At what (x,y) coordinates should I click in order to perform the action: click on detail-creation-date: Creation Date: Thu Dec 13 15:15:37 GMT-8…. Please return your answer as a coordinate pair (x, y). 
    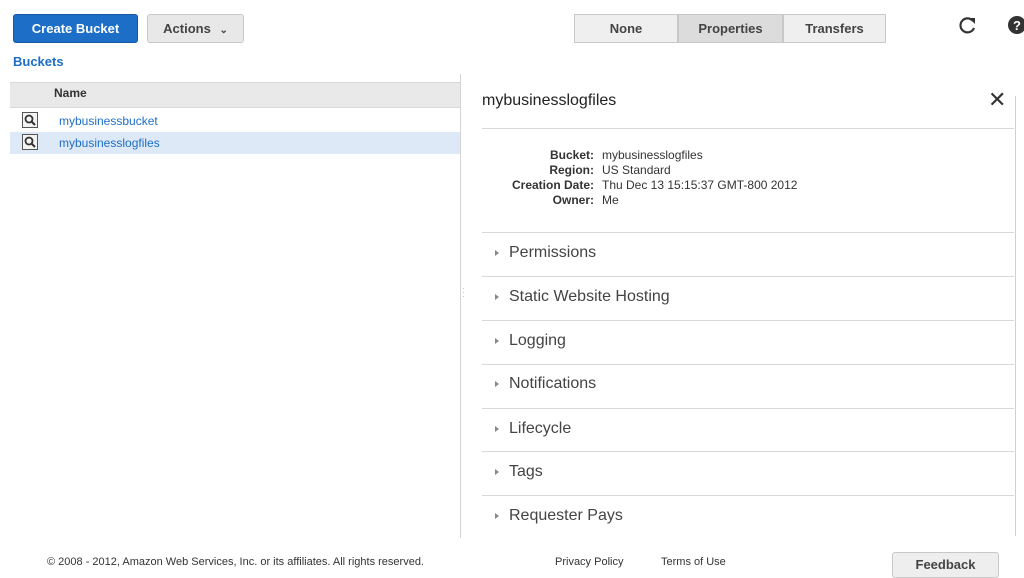
    Looking at the image, I should click on (748, 185).